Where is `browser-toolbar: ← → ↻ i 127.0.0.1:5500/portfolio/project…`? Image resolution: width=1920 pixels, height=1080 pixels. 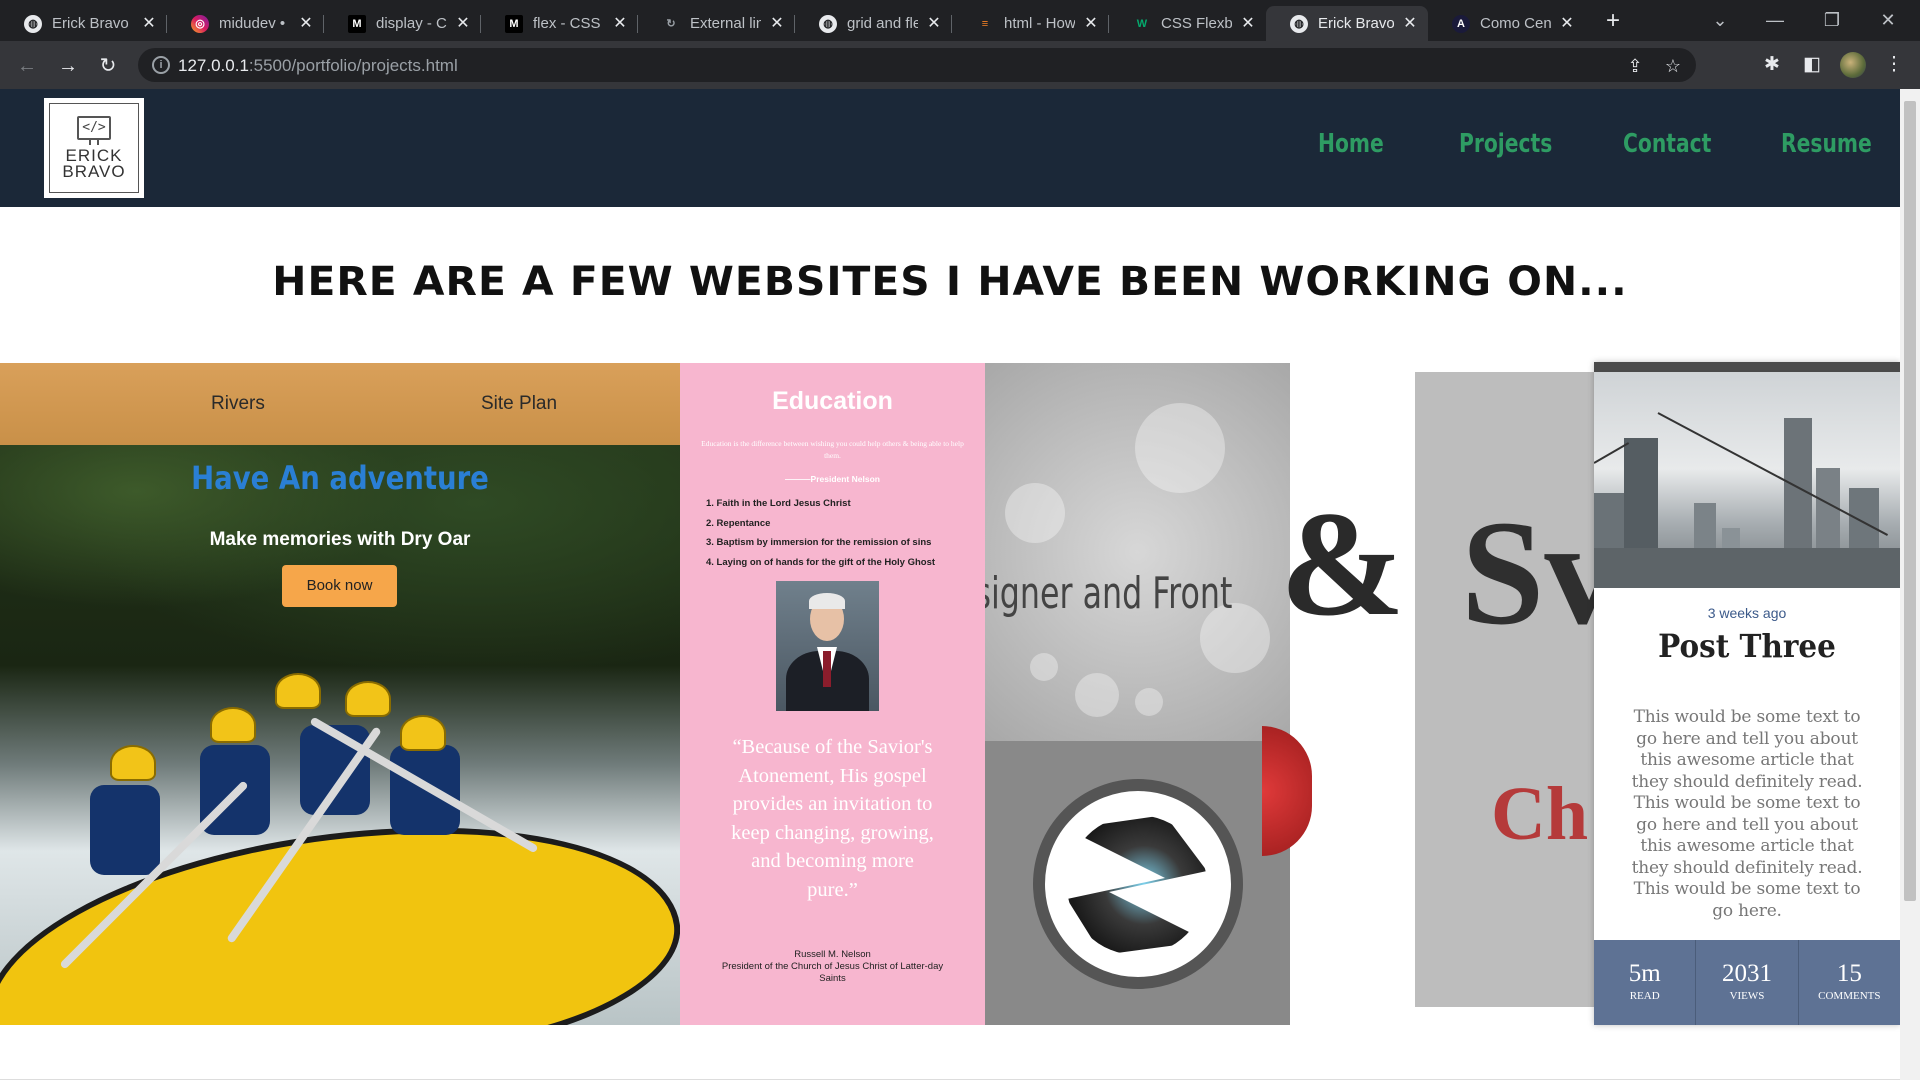
browser-toolbar: ← → ↻ i 127.0.0.1:5500/portfolio/project… is located at coordinates (960, 65).